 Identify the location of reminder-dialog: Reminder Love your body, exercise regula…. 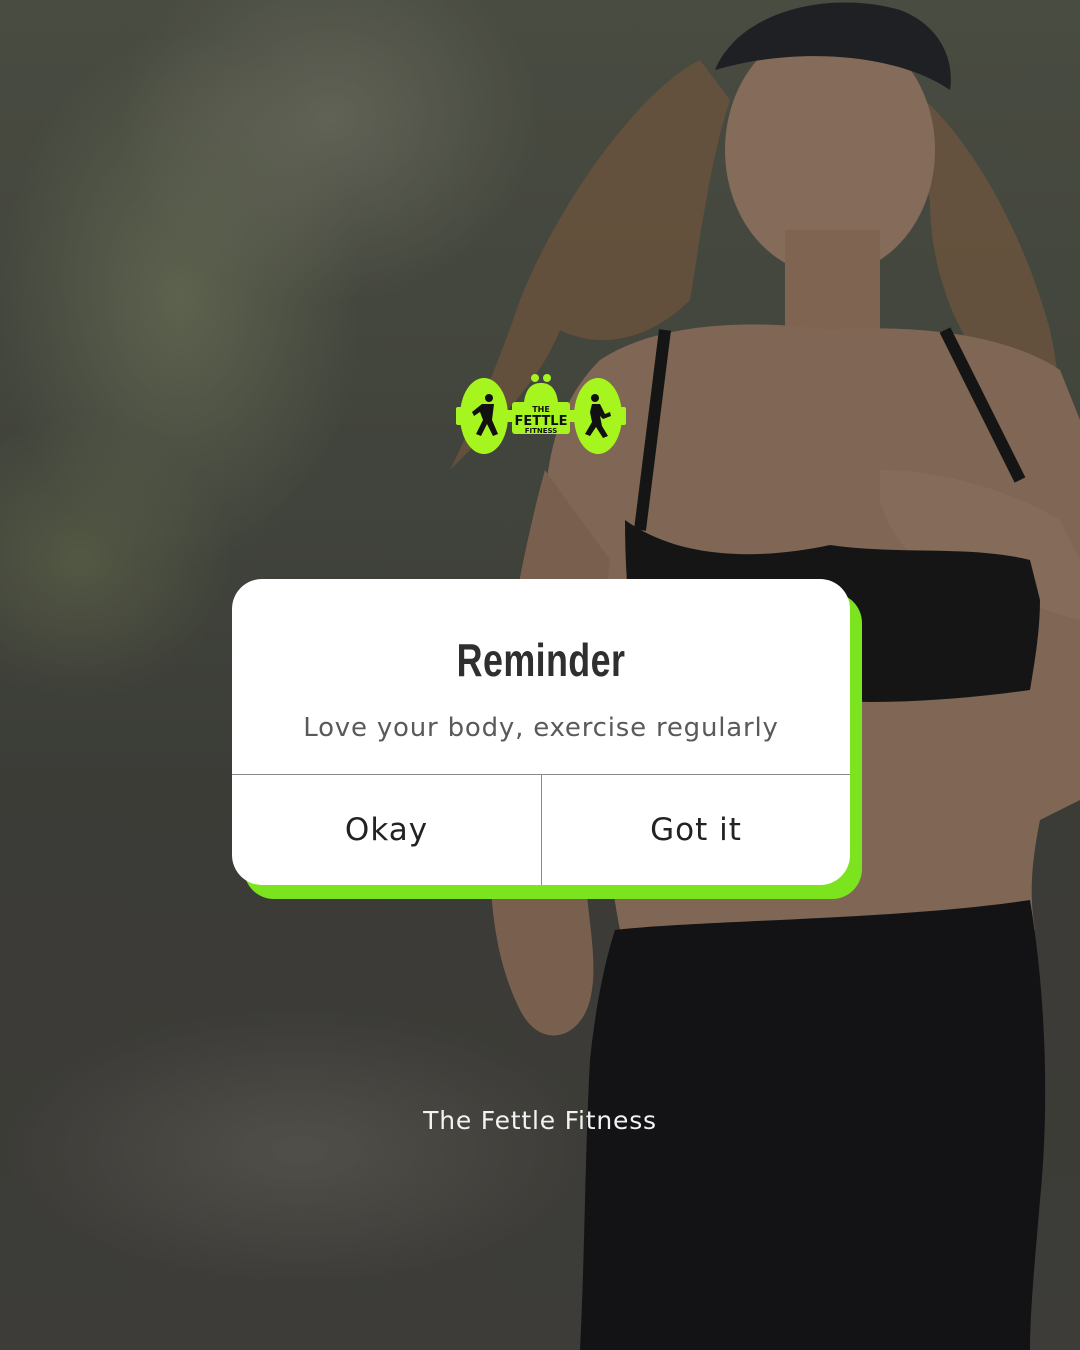
(547, 739).